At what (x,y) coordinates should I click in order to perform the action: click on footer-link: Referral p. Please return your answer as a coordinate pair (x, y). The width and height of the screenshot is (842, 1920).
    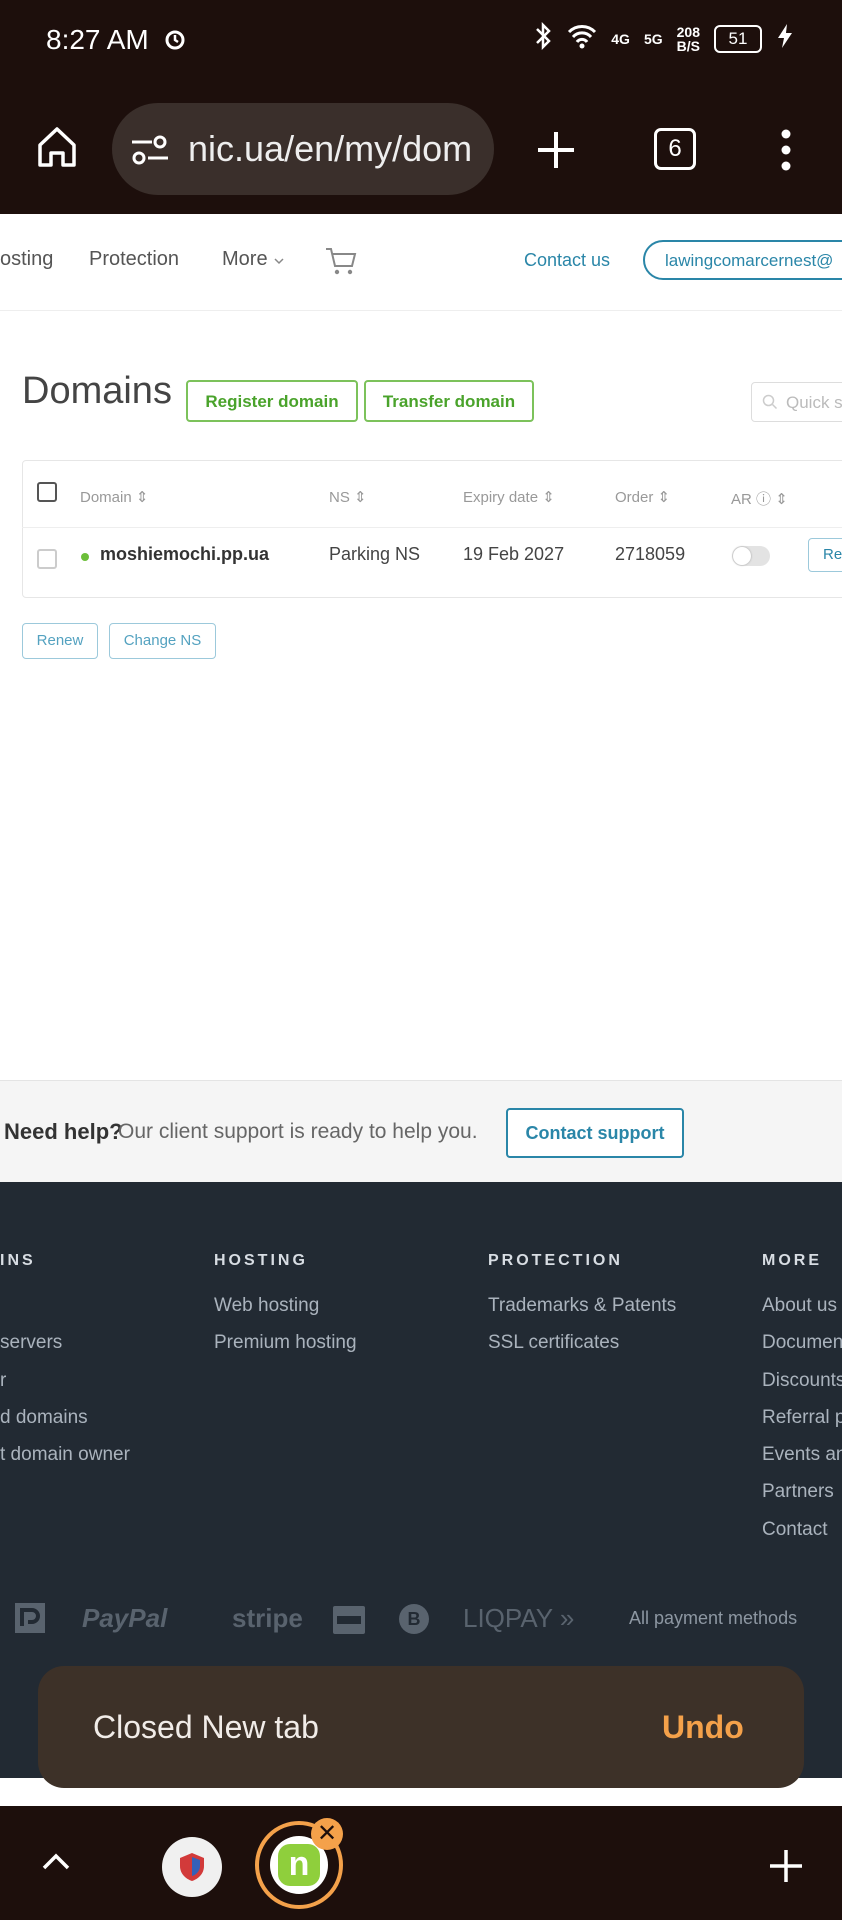
    Looking at the image, I should click on (802, 1418).